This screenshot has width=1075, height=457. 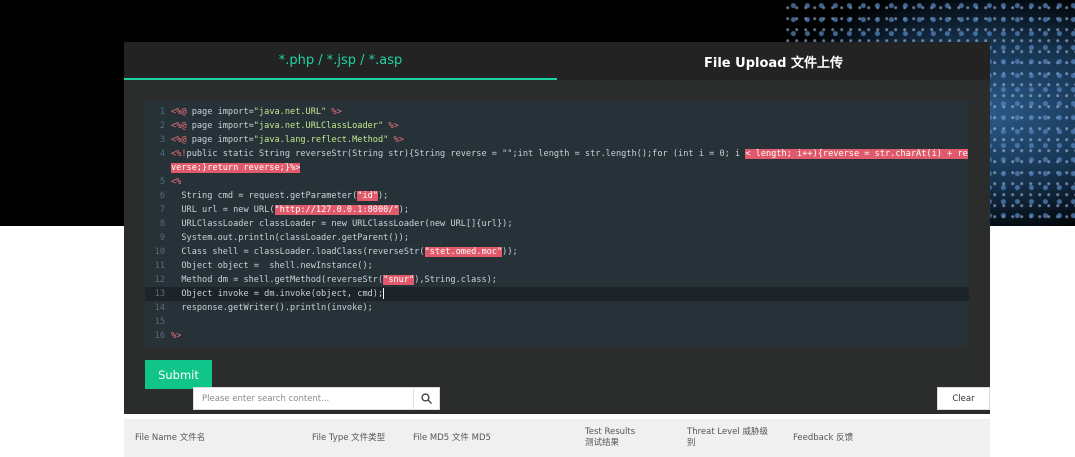 I want to click on tab-file-upload-label: File Upload 文件上传, so click(x=773, y=63).